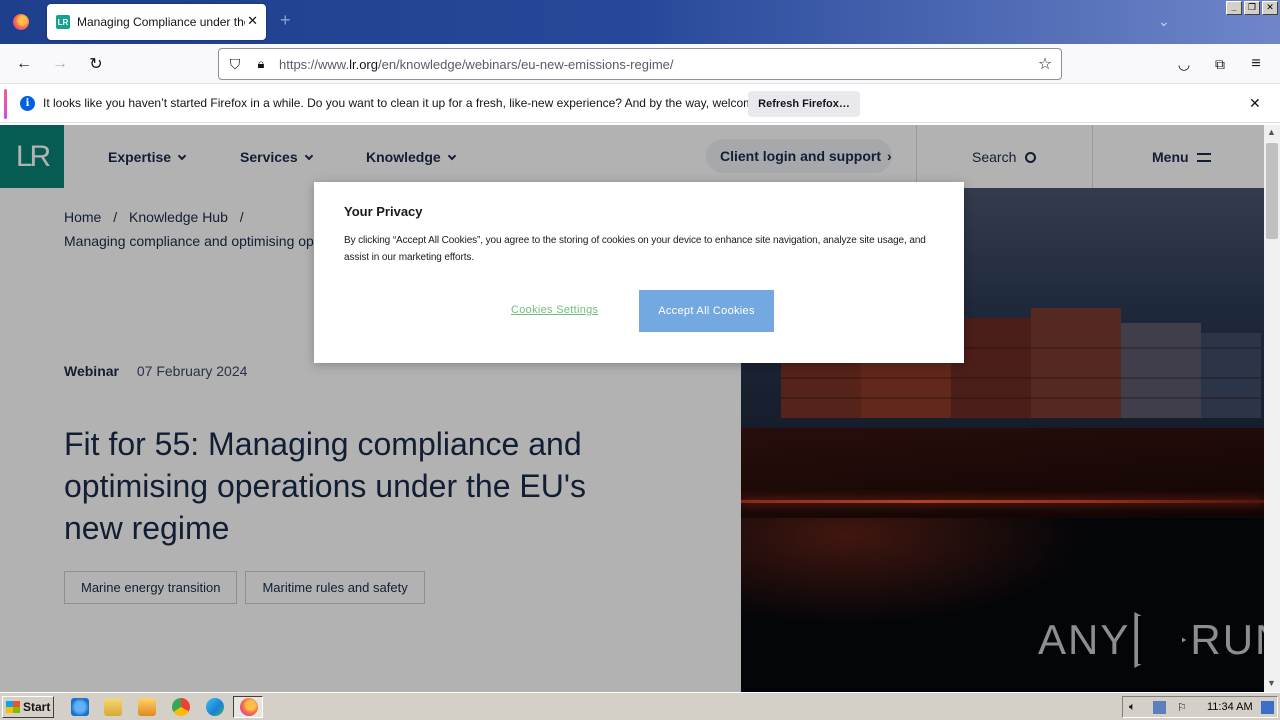 The width and height of the screenshot is (1280, 720). What do you see at coordinates (252, 21) in the screenshot?
I see `close-tab-icon: ✕` at bounding box center [252, 21].